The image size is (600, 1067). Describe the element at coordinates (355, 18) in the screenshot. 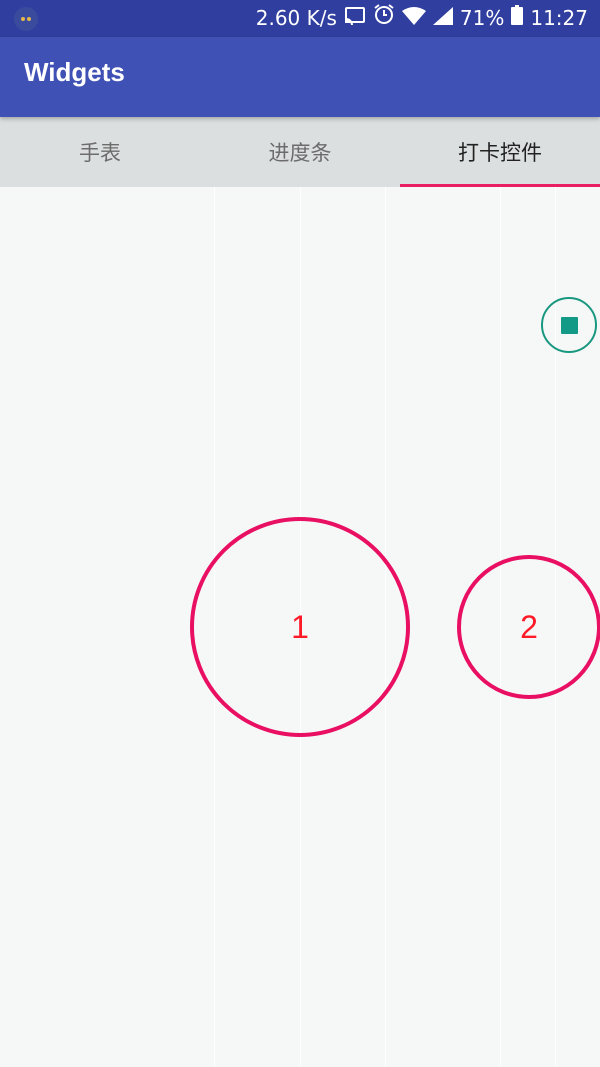

I see `cast-icon` at that location.